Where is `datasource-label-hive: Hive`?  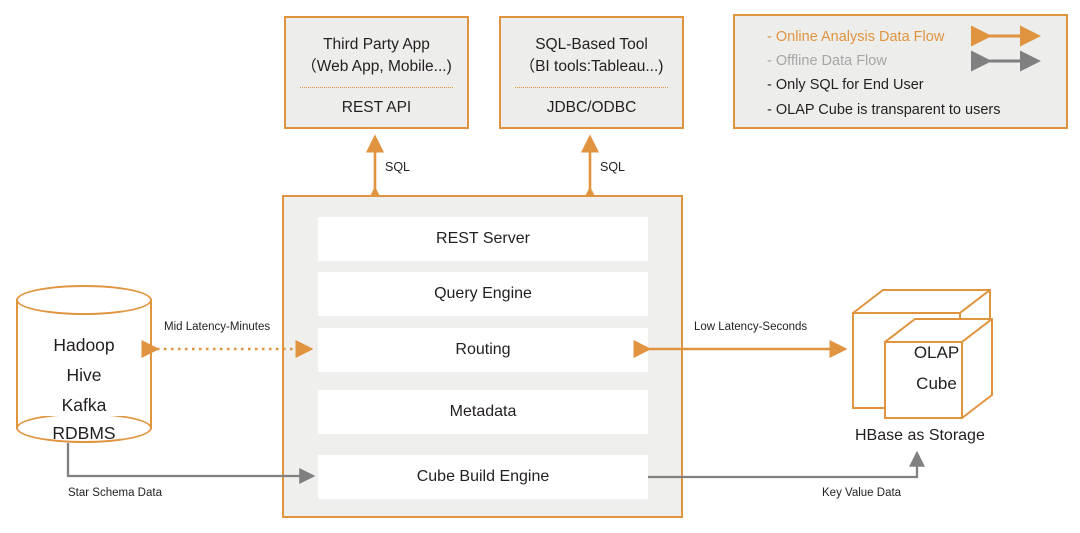 datasource-label-hive: Hive is located at coordinates (84, 375).